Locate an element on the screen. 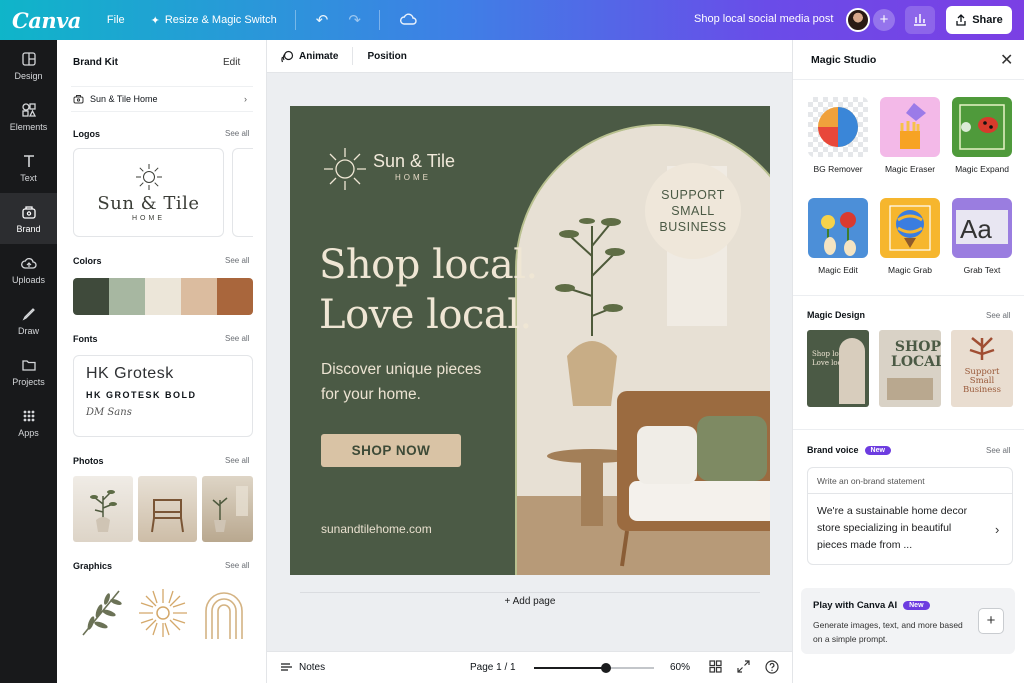 This screenshot has height=683, width=1024. magic-eraser-thumb is located at coordinates (910, 127).